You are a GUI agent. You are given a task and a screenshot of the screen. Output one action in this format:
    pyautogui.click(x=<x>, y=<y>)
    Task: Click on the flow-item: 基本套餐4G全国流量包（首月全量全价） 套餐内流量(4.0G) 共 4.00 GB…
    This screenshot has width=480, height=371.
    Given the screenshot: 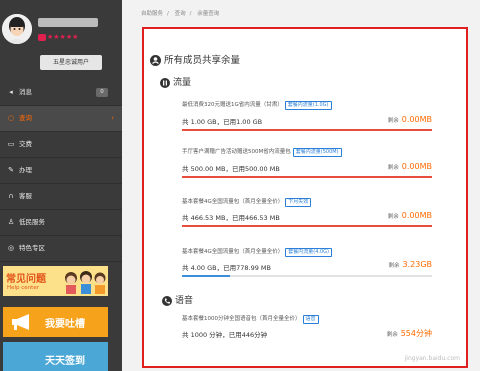 What is the action you would take?
    pyautogui.click(x=307, y=273)
    